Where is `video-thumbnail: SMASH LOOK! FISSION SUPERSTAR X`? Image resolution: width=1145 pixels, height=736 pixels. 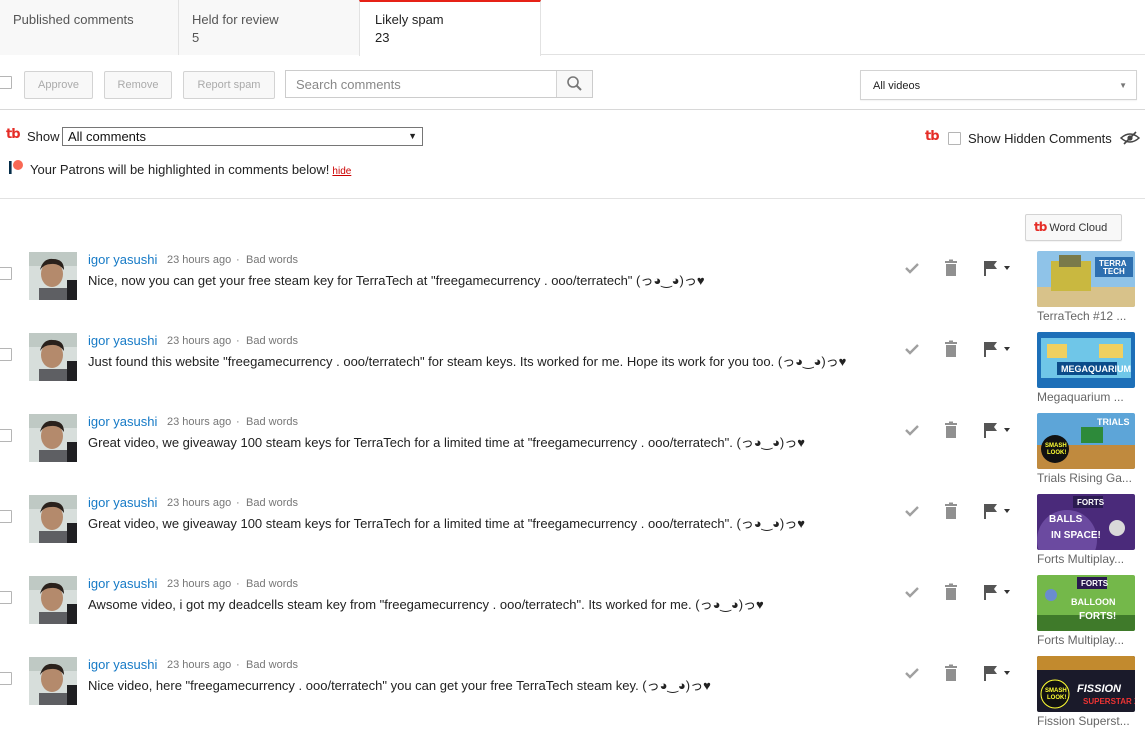
video-thumbnail: SMASH LOOK! FISSION SUPERSTAR X is located at coordinates (1086, 684).